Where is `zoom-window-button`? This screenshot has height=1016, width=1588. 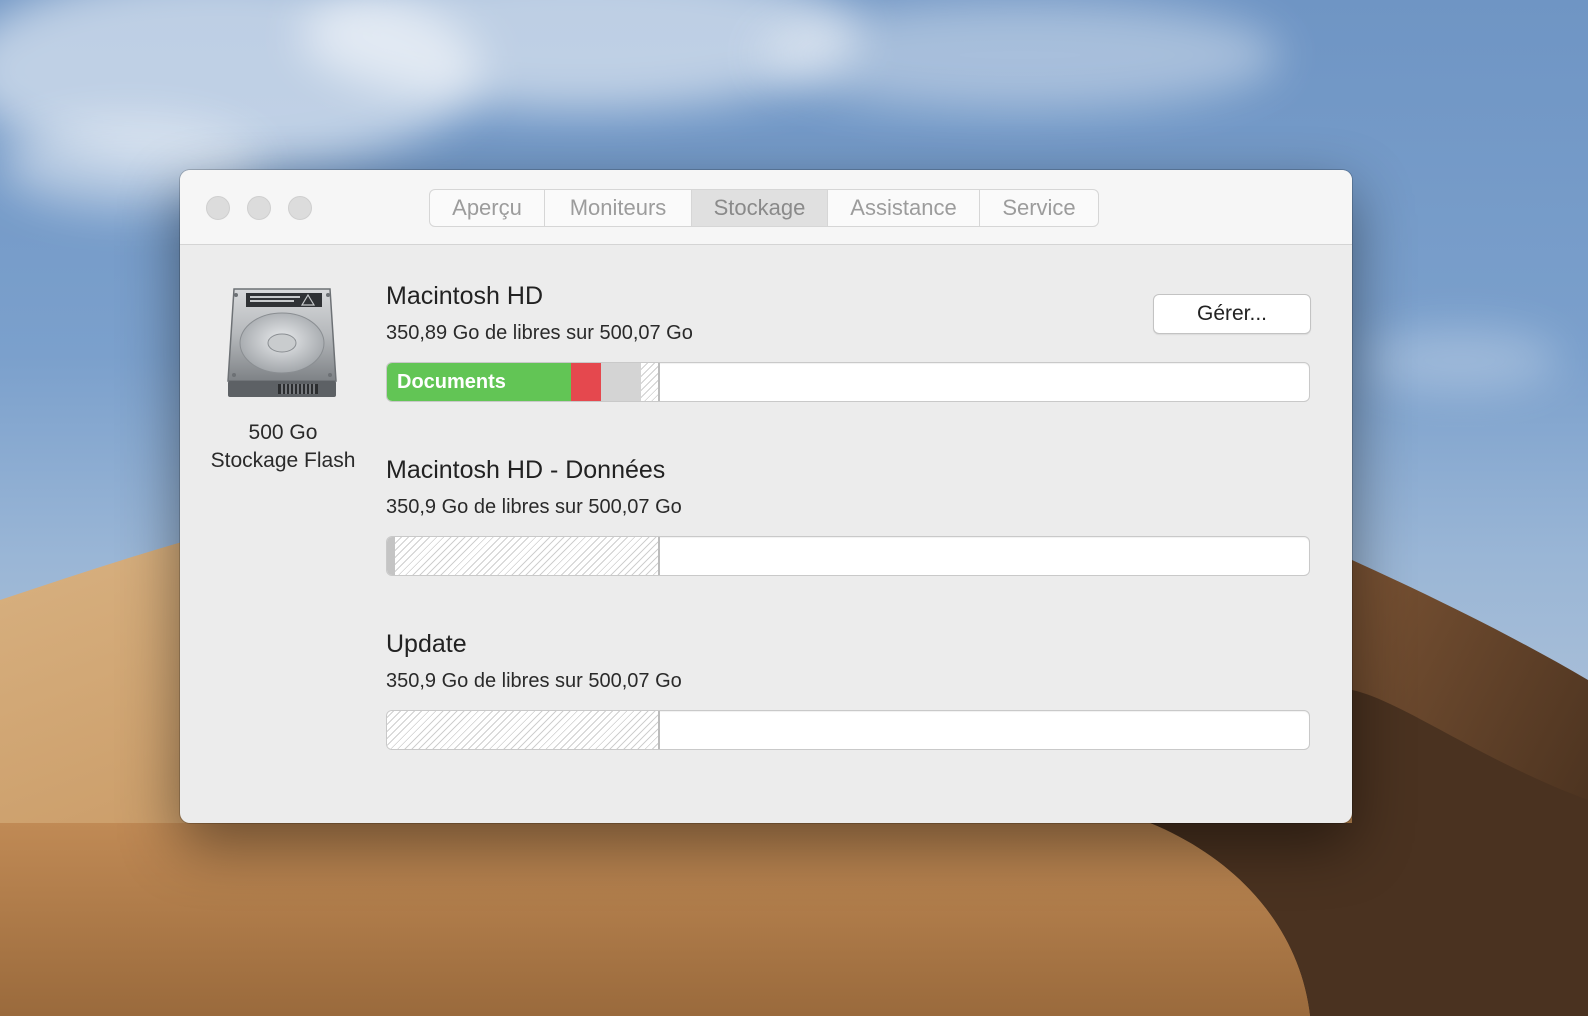
zoom-window-button is located at coordinates (300, 208).